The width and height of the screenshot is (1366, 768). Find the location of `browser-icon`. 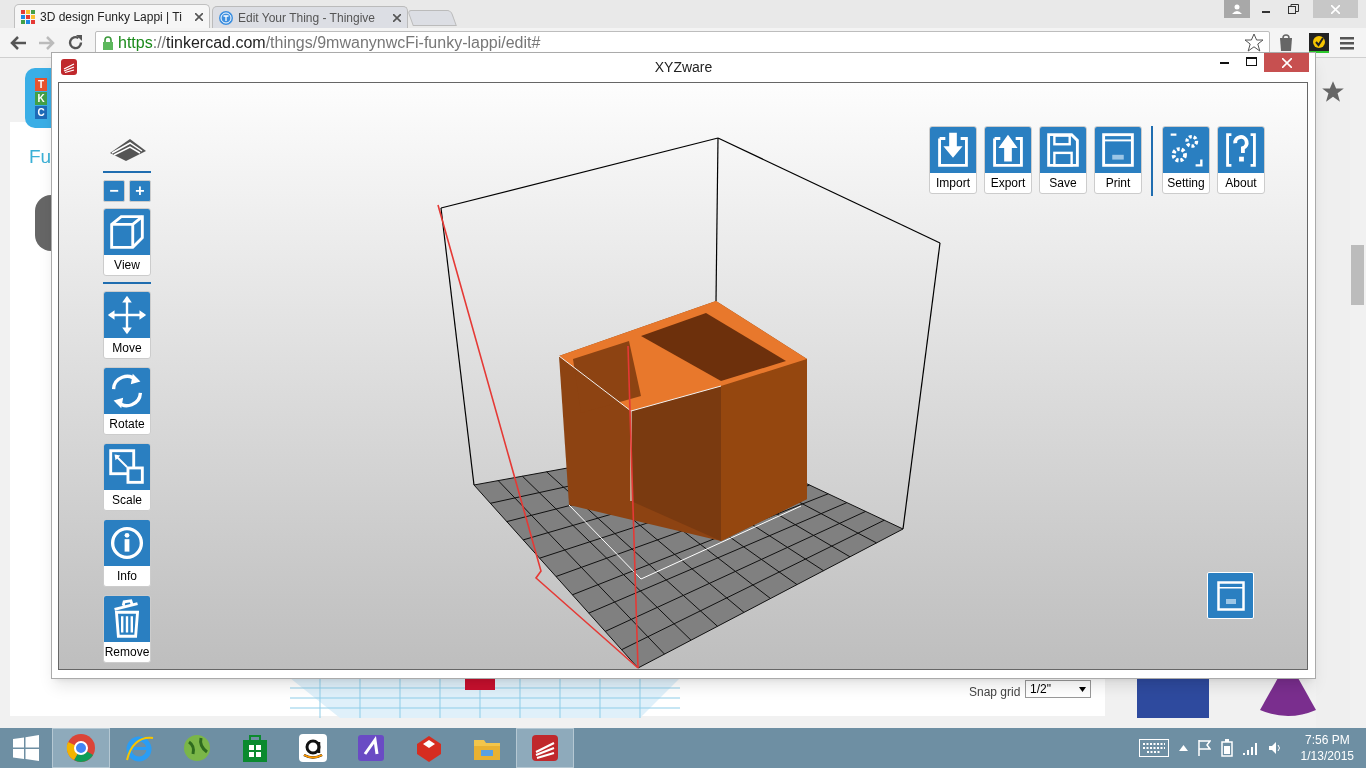

browser-icon is located at coordinates (81, 748).